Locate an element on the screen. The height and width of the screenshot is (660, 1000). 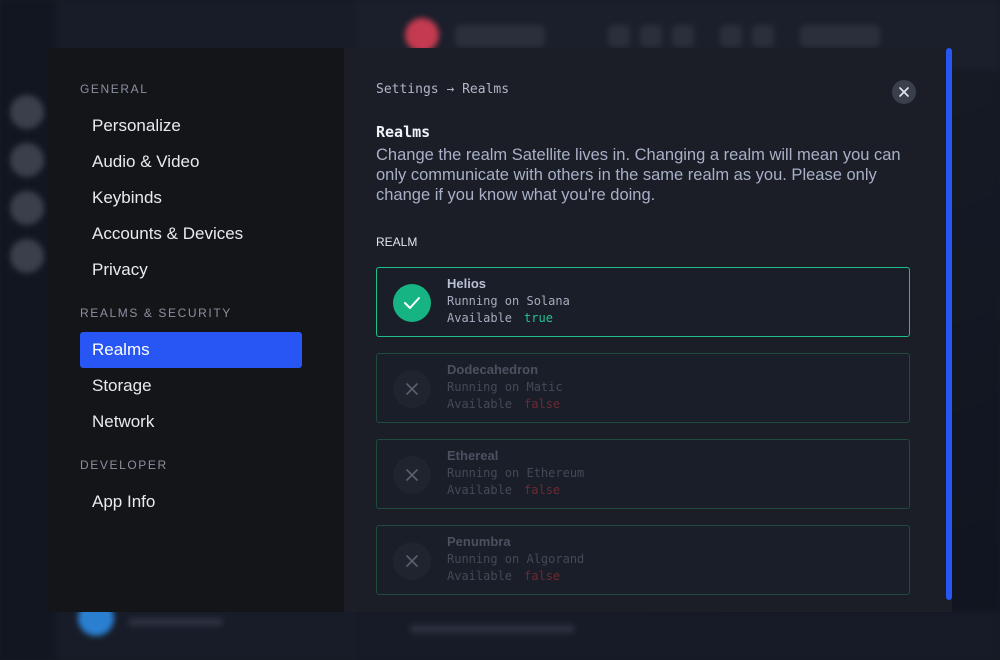
nav-item-storage: Storage is located at coordinates (191, 386).